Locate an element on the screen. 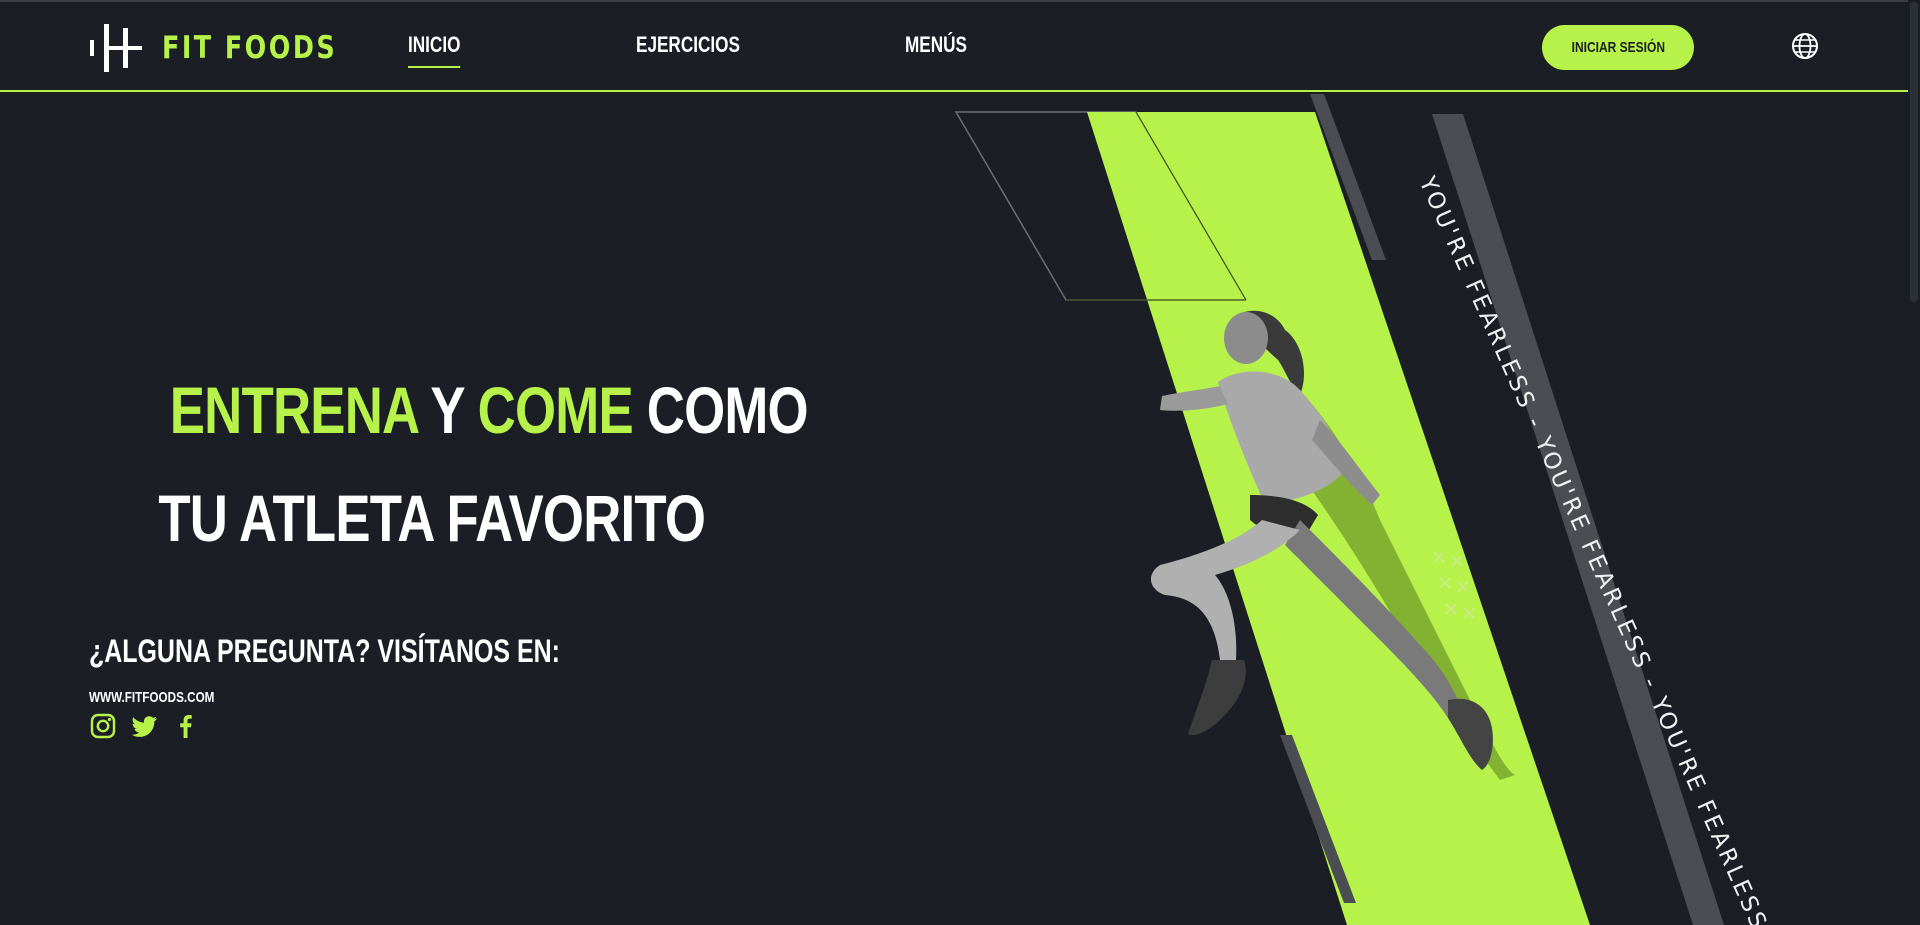 Image resolution: width=1920 pixels, height=925 pixels. brand-name: FIT FOODS is located at coordinates (250, 48).